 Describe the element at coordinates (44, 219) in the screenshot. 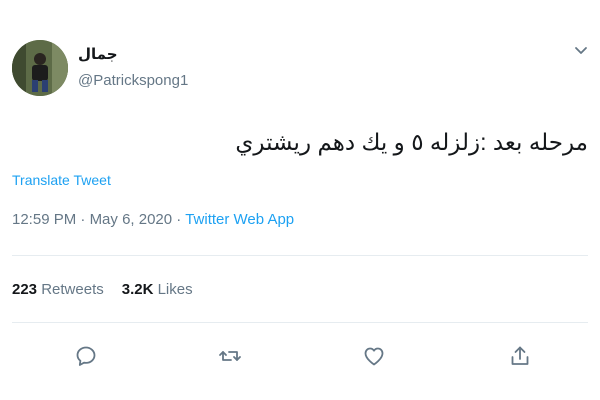

I see `tweet-time: 12:59 PM` at that location.